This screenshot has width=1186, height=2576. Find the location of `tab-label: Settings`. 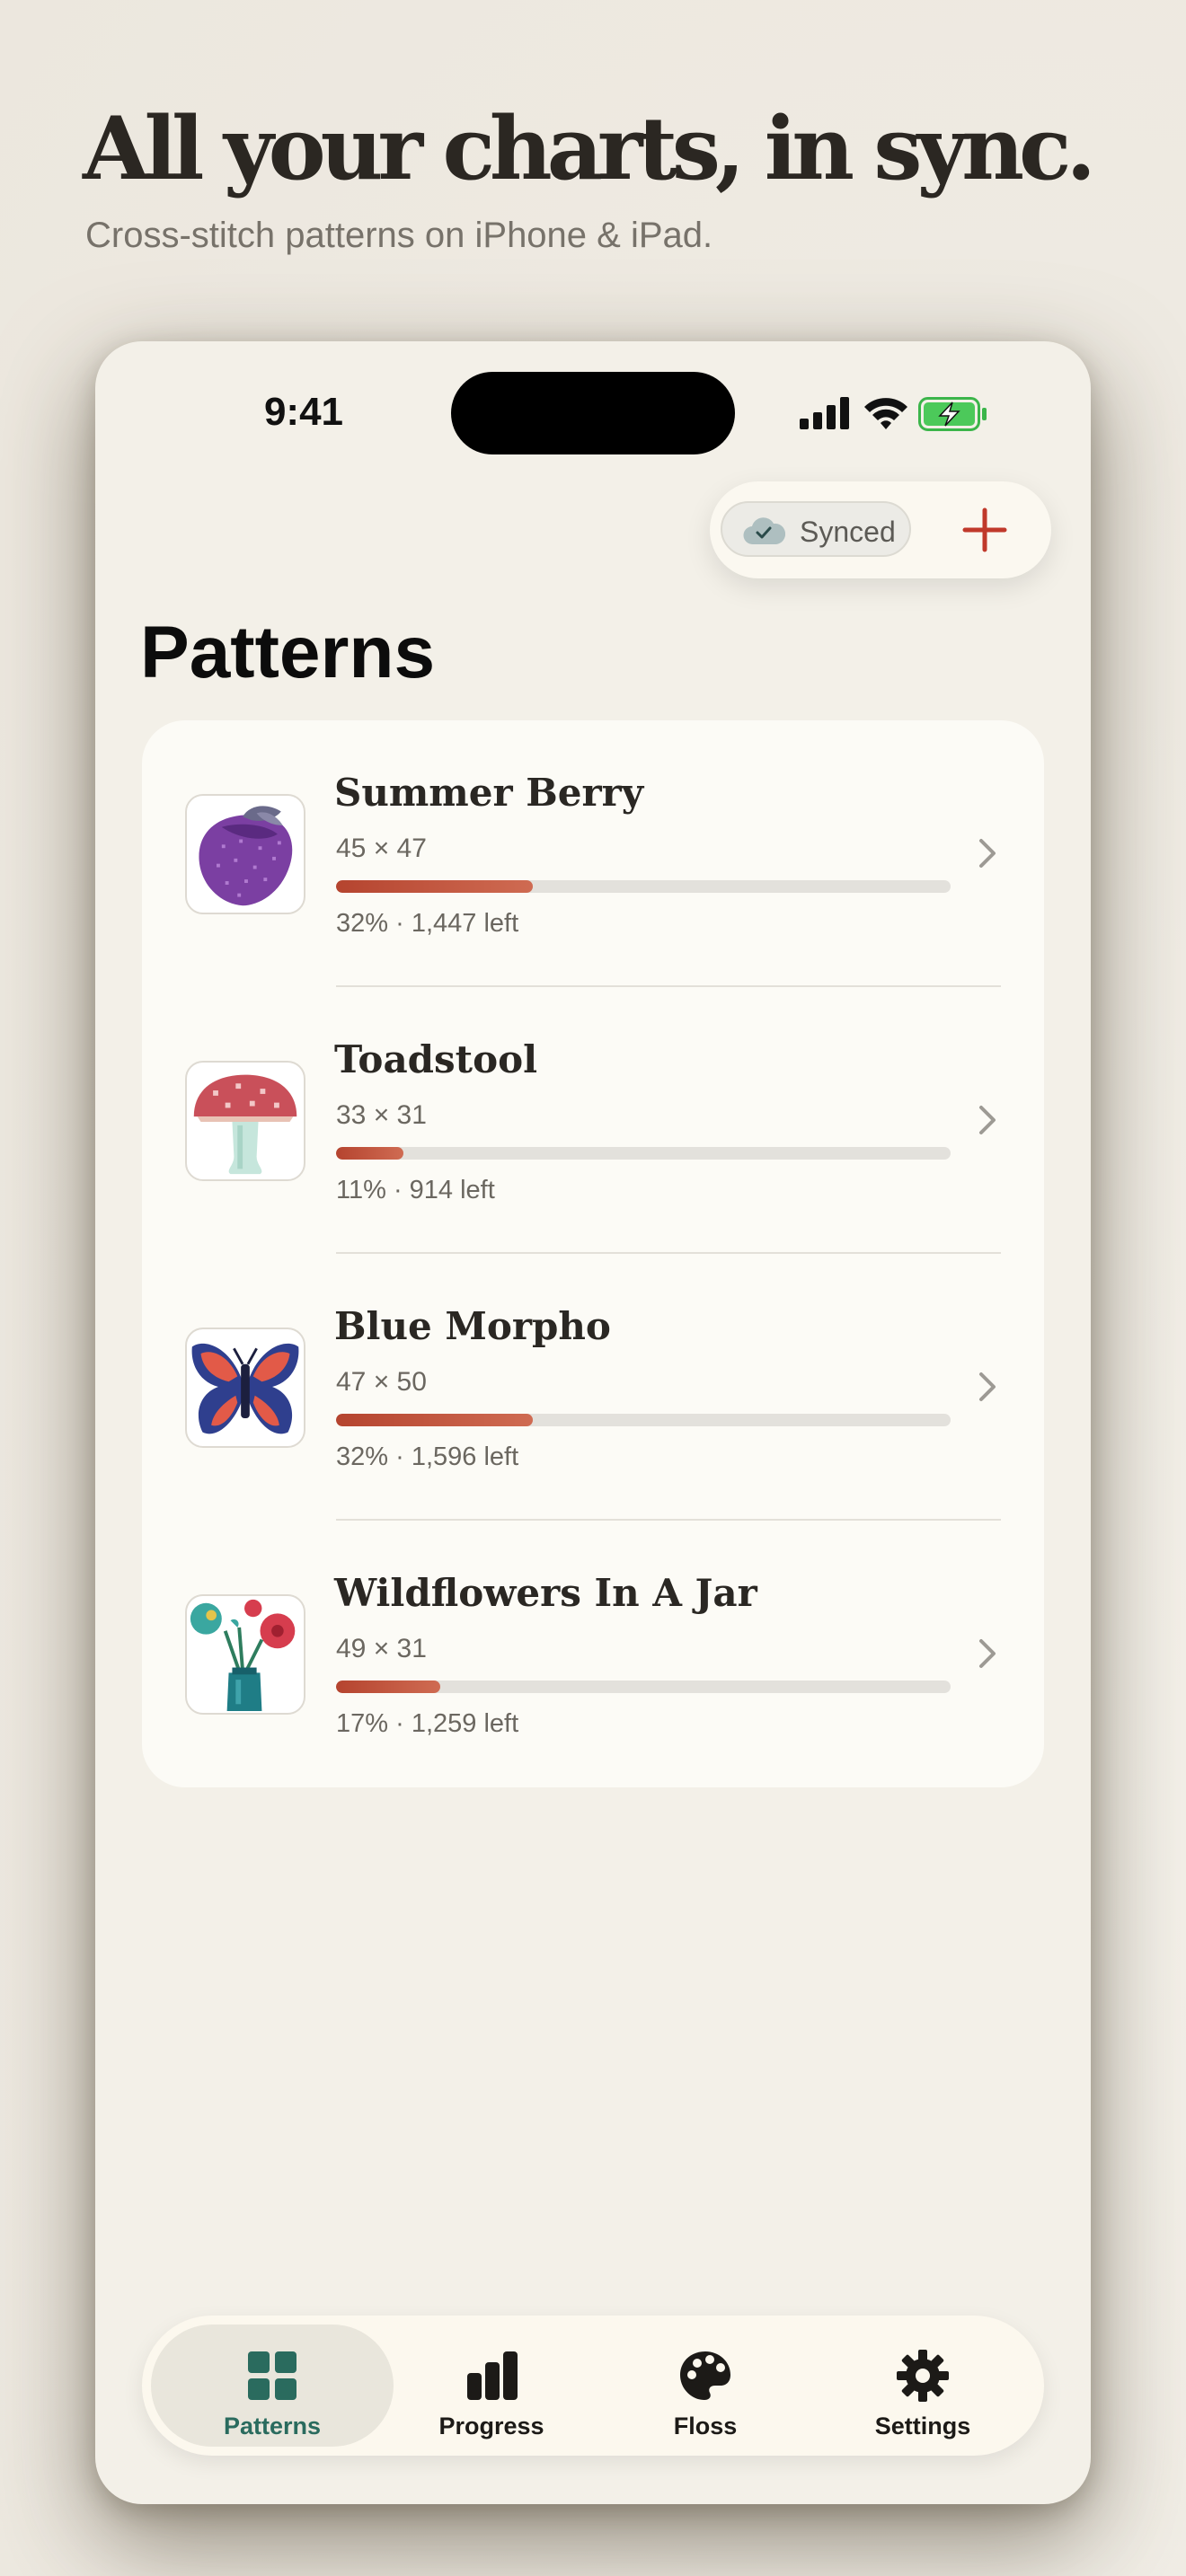

tab-label: Settings is located at coordinates (922, 2426).